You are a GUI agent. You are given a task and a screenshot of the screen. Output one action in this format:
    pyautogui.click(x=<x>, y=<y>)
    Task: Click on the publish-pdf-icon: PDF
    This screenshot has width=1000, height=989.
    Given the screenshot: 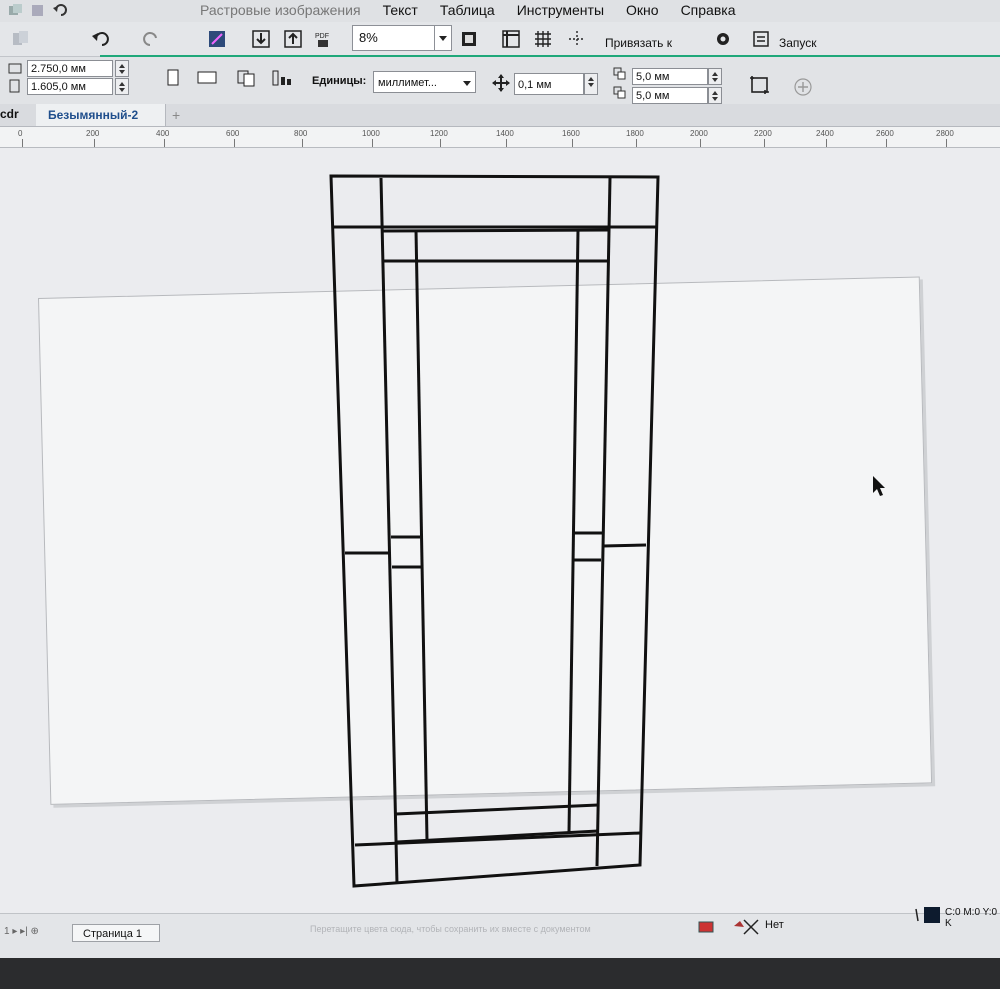 What is the action you would take?
    pyautogui.click(x=325, y=39)
    